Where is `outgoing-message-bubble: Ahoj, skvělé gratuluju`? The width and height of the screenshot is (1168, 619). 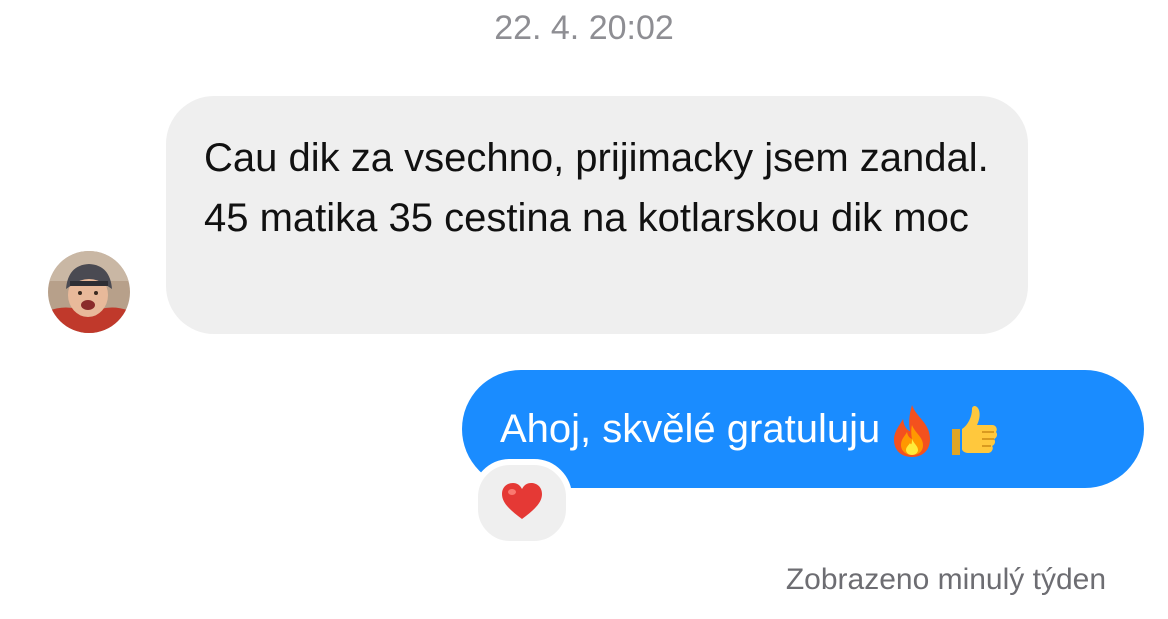 outgoing-message-bubble: Ahoj, skvělé gratuluju is located at coordinates (803, 429).